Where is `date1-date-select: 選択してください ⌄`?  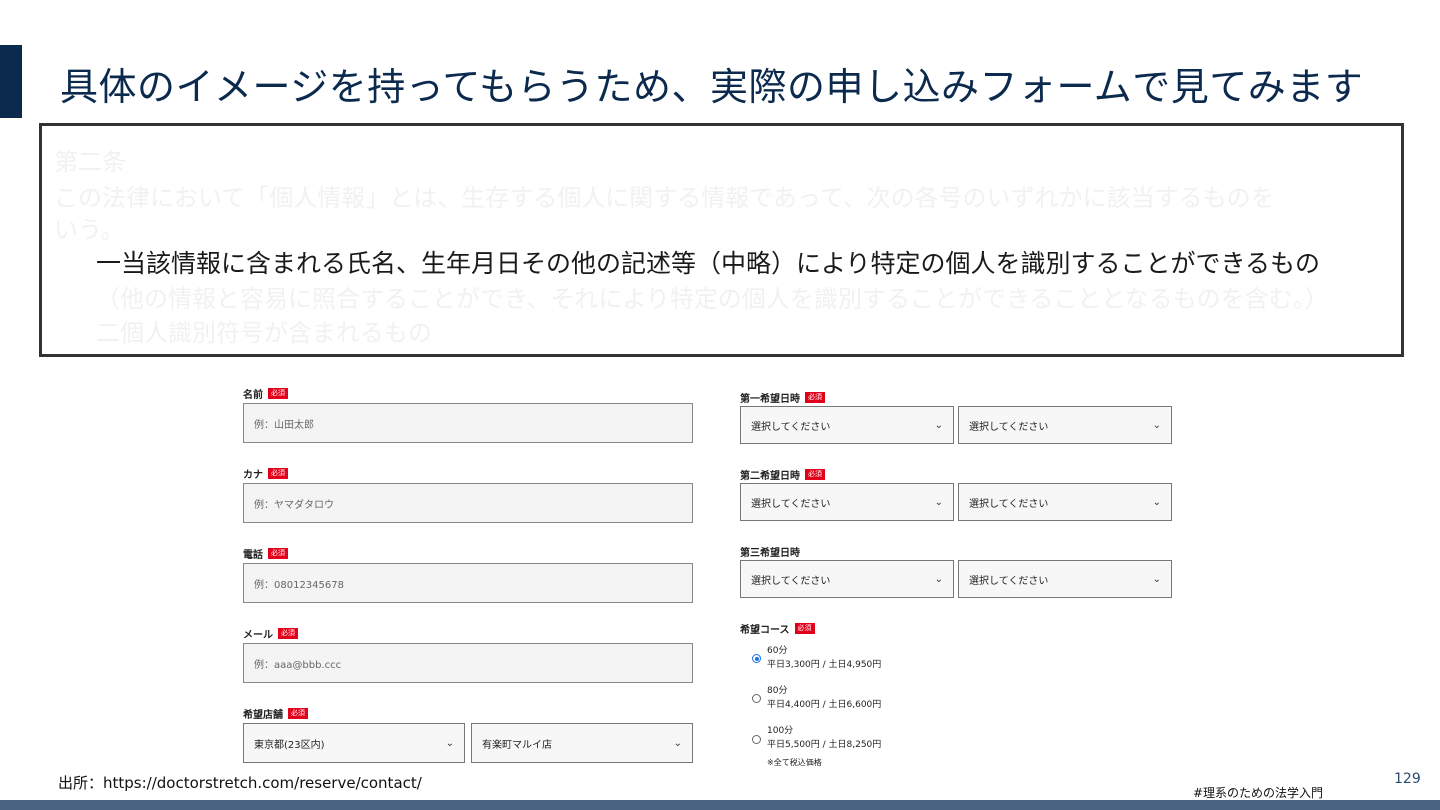 date1-date-select: 選択してください ⌄ is located at coordinates (847, 425).